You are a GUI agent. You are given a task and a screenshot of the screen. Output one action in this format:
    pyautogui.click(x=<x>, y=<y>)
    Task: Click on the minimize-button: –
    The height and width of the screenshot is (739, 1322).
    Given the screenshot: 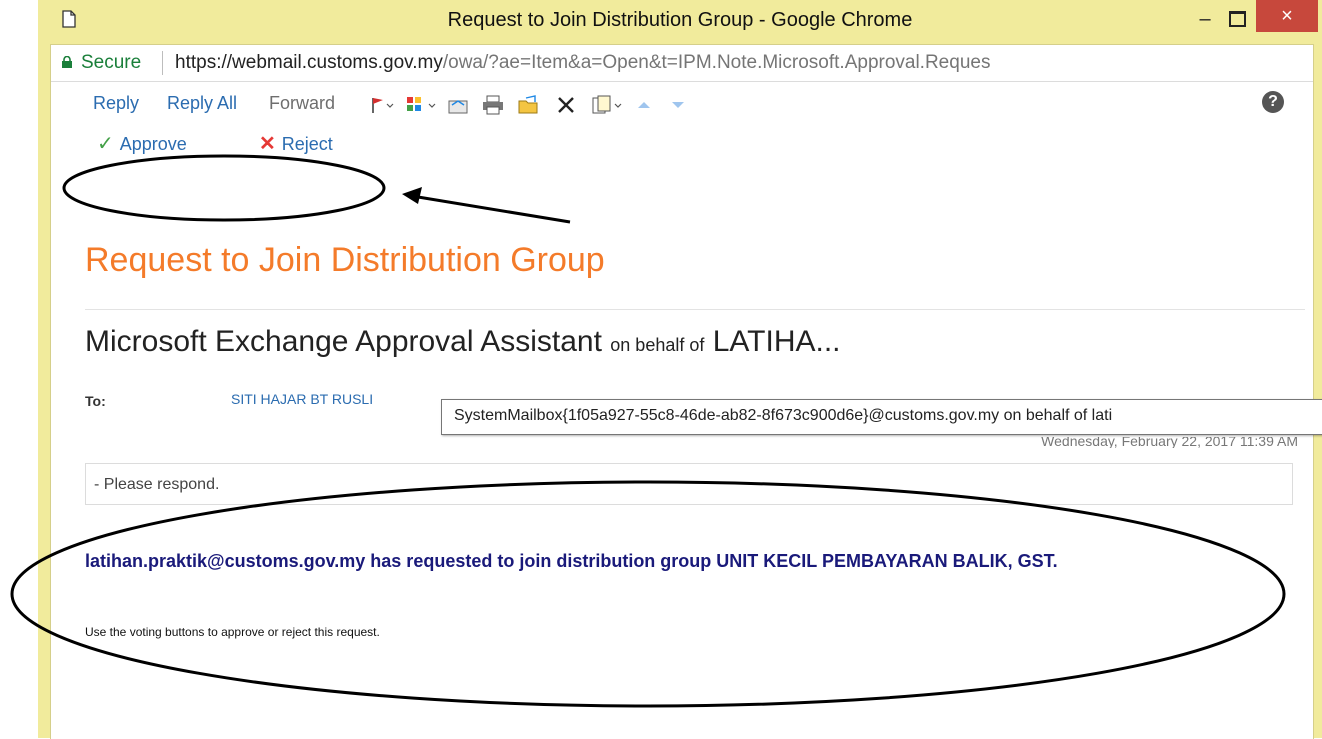 What is the action you would take?
    pyautogui.click(x=1205, y=19)
    